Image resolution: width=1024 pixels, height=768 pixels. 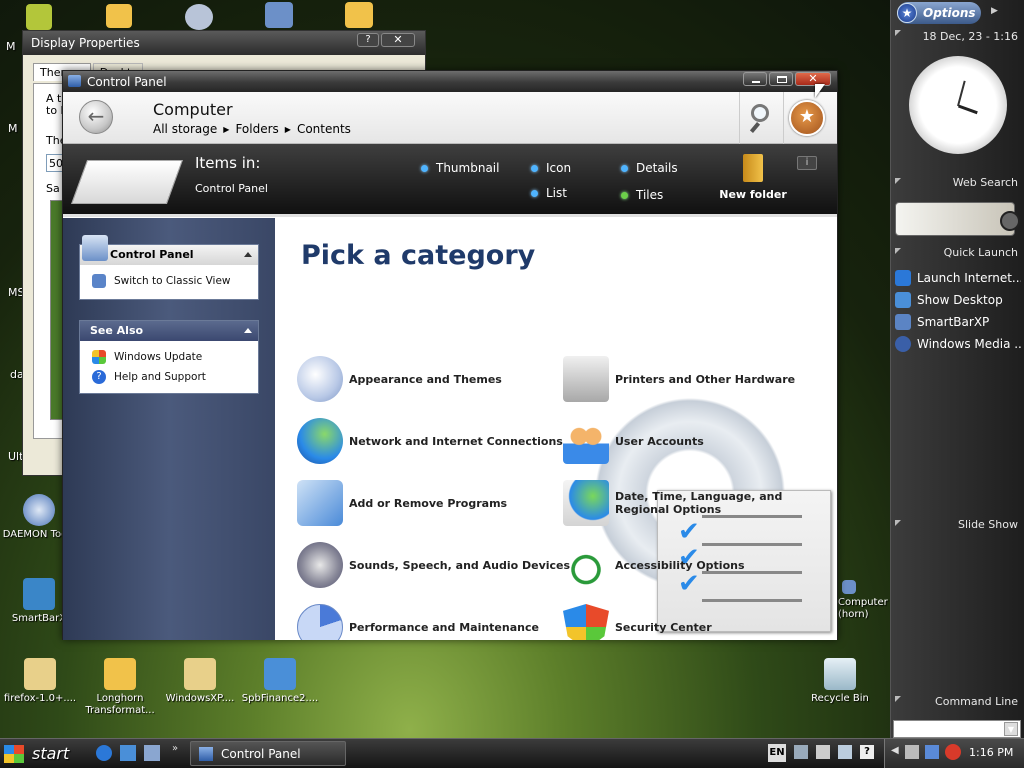 What do you see at coordinates (450, 81) in the screenshot?
I see `control-panel-titlebar: Control Panel ✕` at bounding box center [450, 81].